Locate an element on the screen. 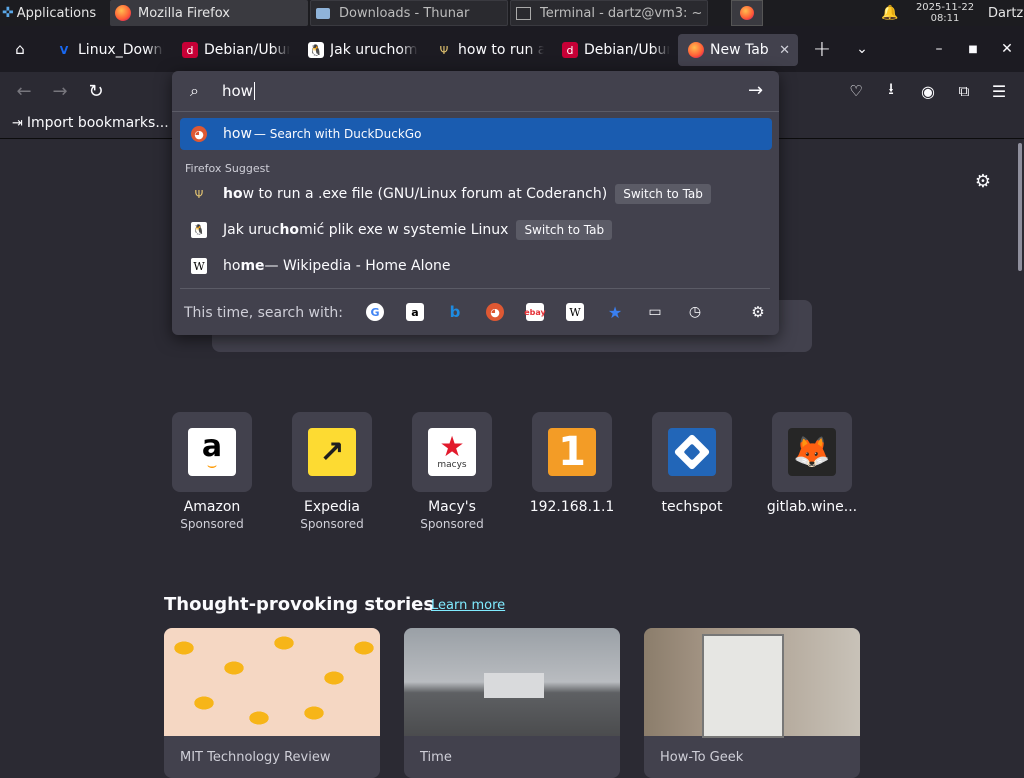 Image resolution: width=1024 pixels, height=778 pixels. topsite-gitlab: 🦊 is located at coordinates (812, 452).